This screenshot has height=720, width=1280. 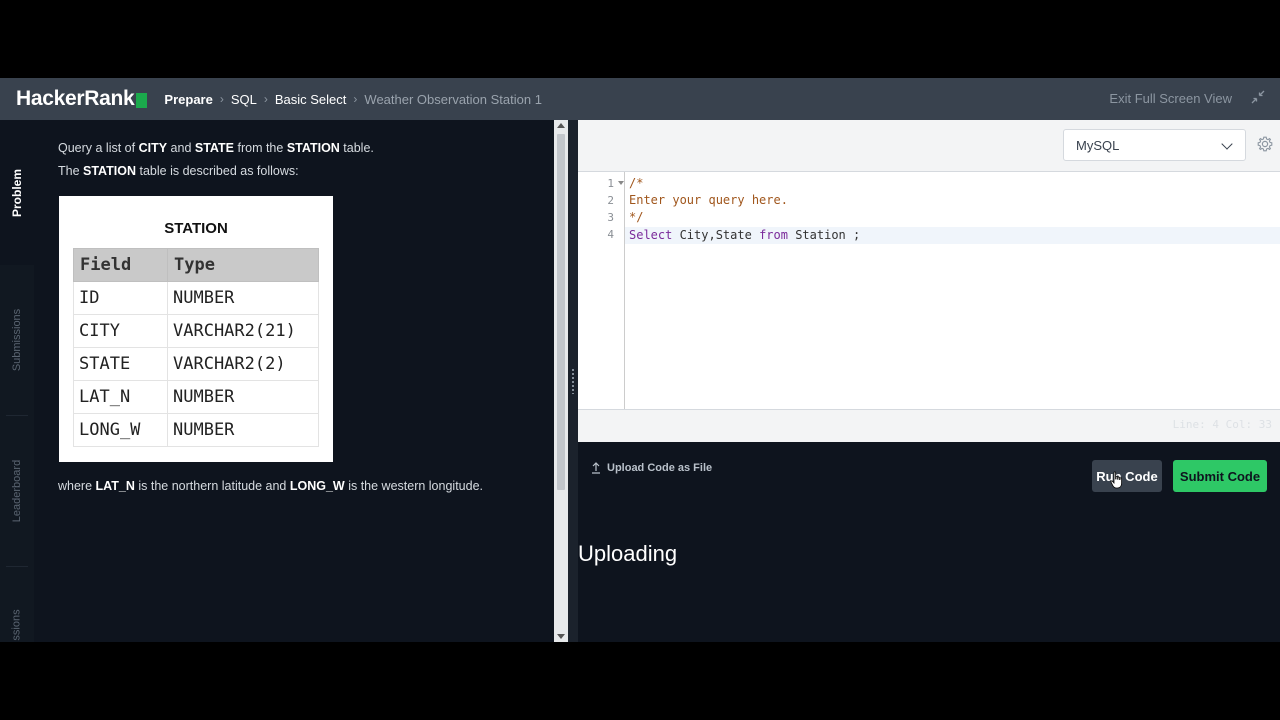 I want to click on text-bold: STATE, so click(x=214, y=148).